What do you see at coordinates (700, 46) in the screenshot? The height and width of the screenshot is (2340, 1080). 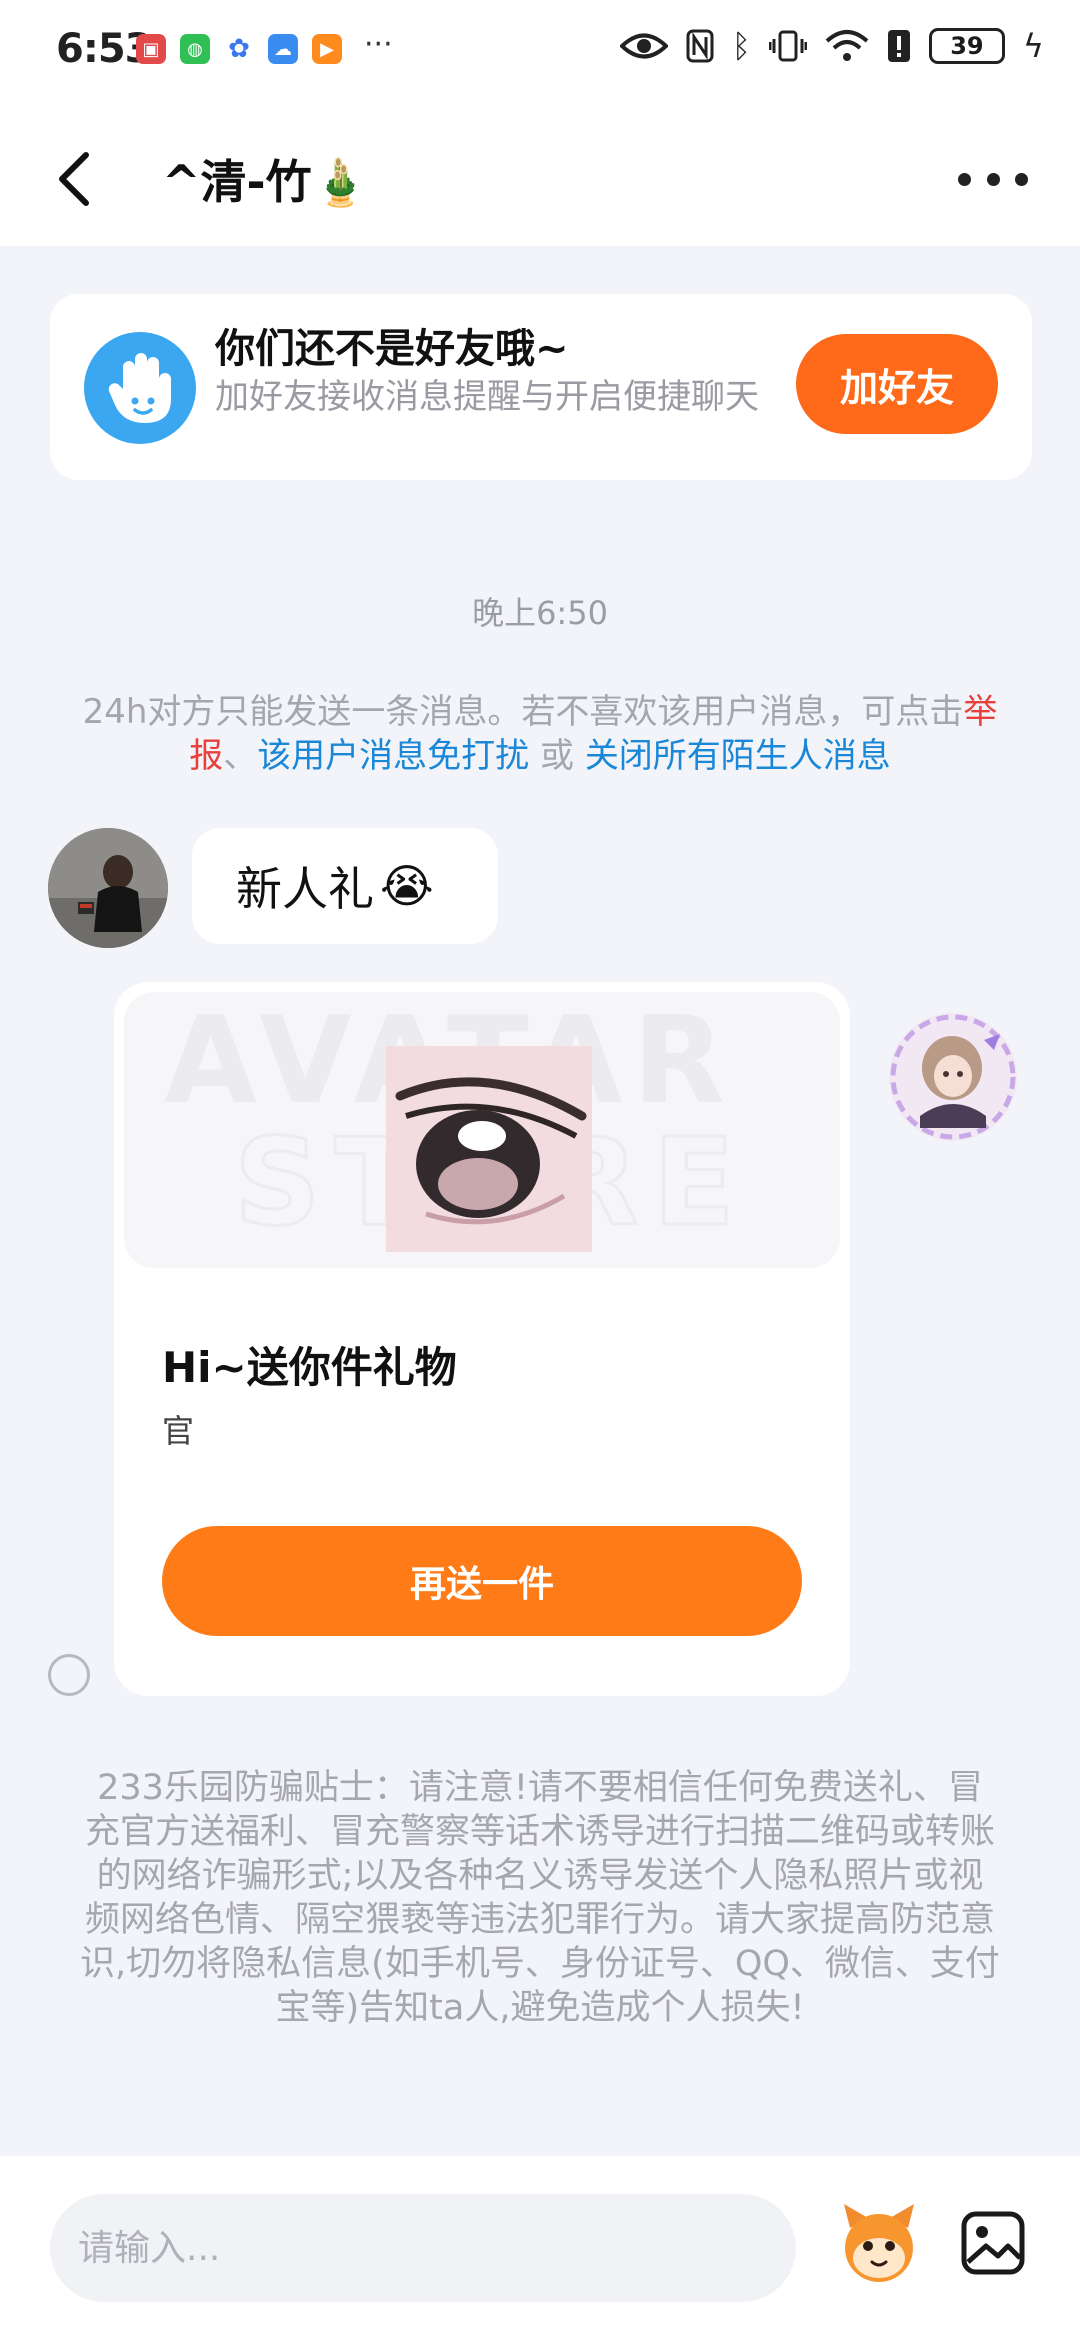 I see `nfc-icon` at bounding box center [700, 46].